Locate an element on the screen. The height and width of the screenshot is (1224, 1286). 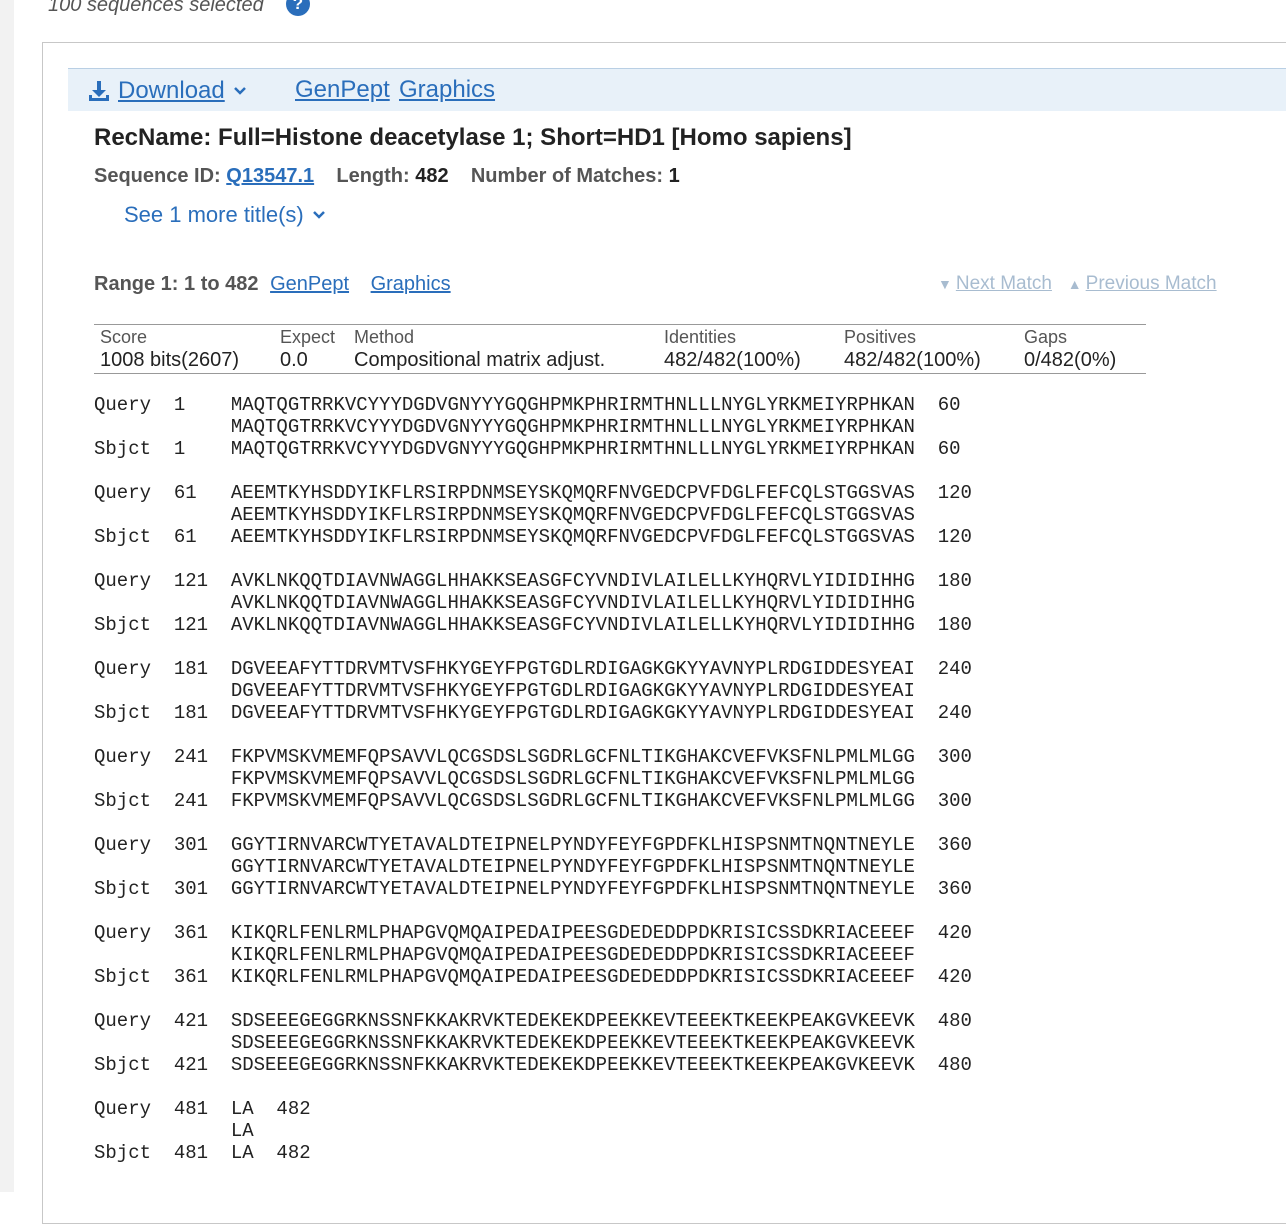
left-gutter is located at coordinates (7, 596).